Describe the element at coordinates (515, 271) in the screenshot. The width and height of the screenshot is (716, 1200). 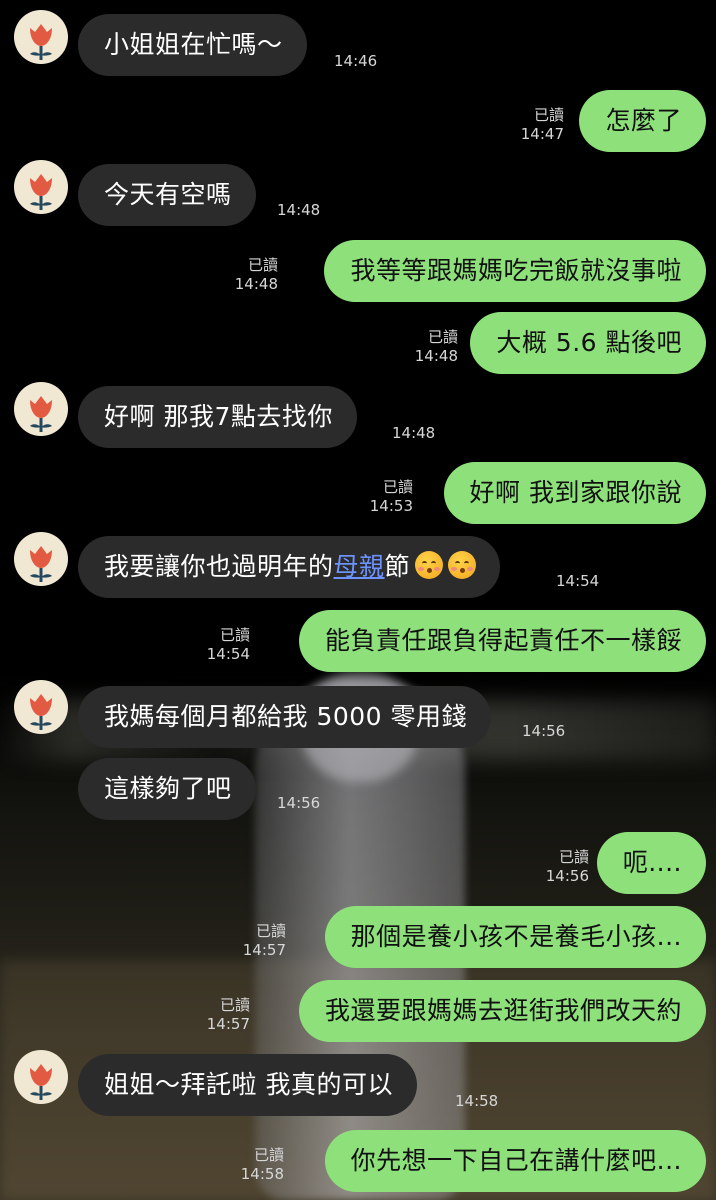
I see `outgoing-message: 我等等跟媽媽吃完飯就沒事啦` at that location.